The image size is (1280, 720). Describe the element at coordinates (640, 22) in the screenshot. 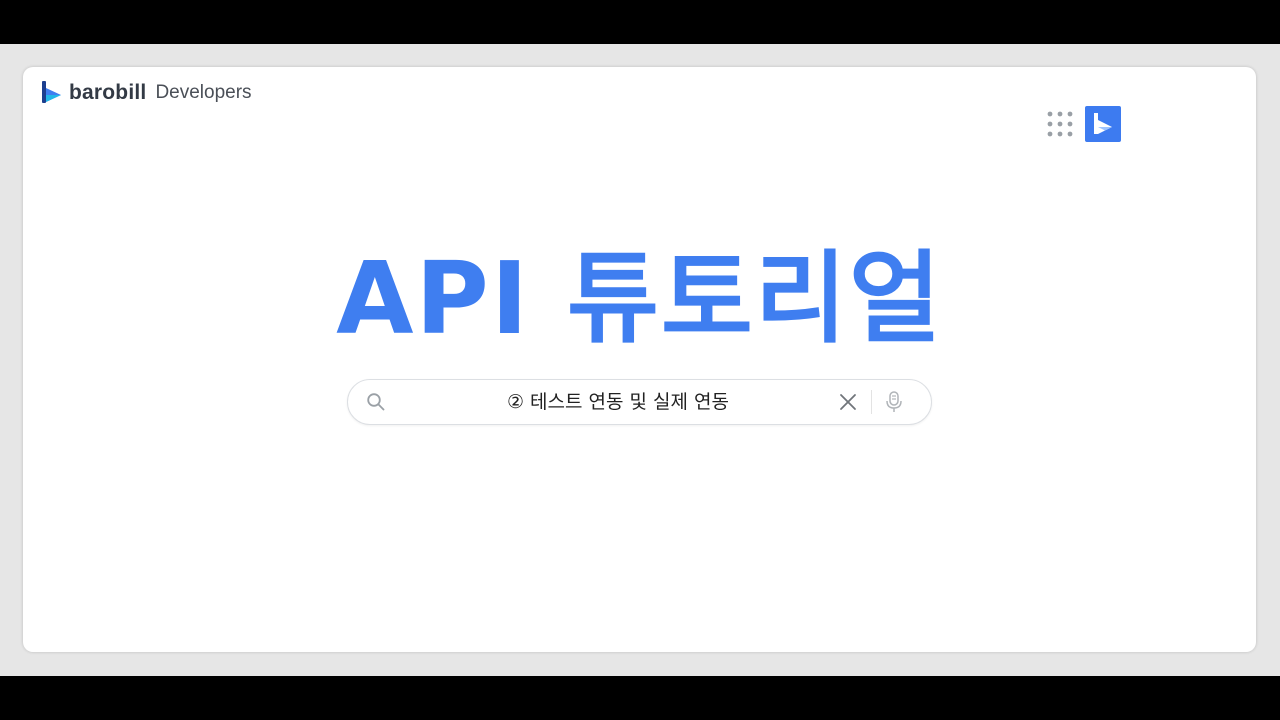

I see `letterbox-top` at that location.